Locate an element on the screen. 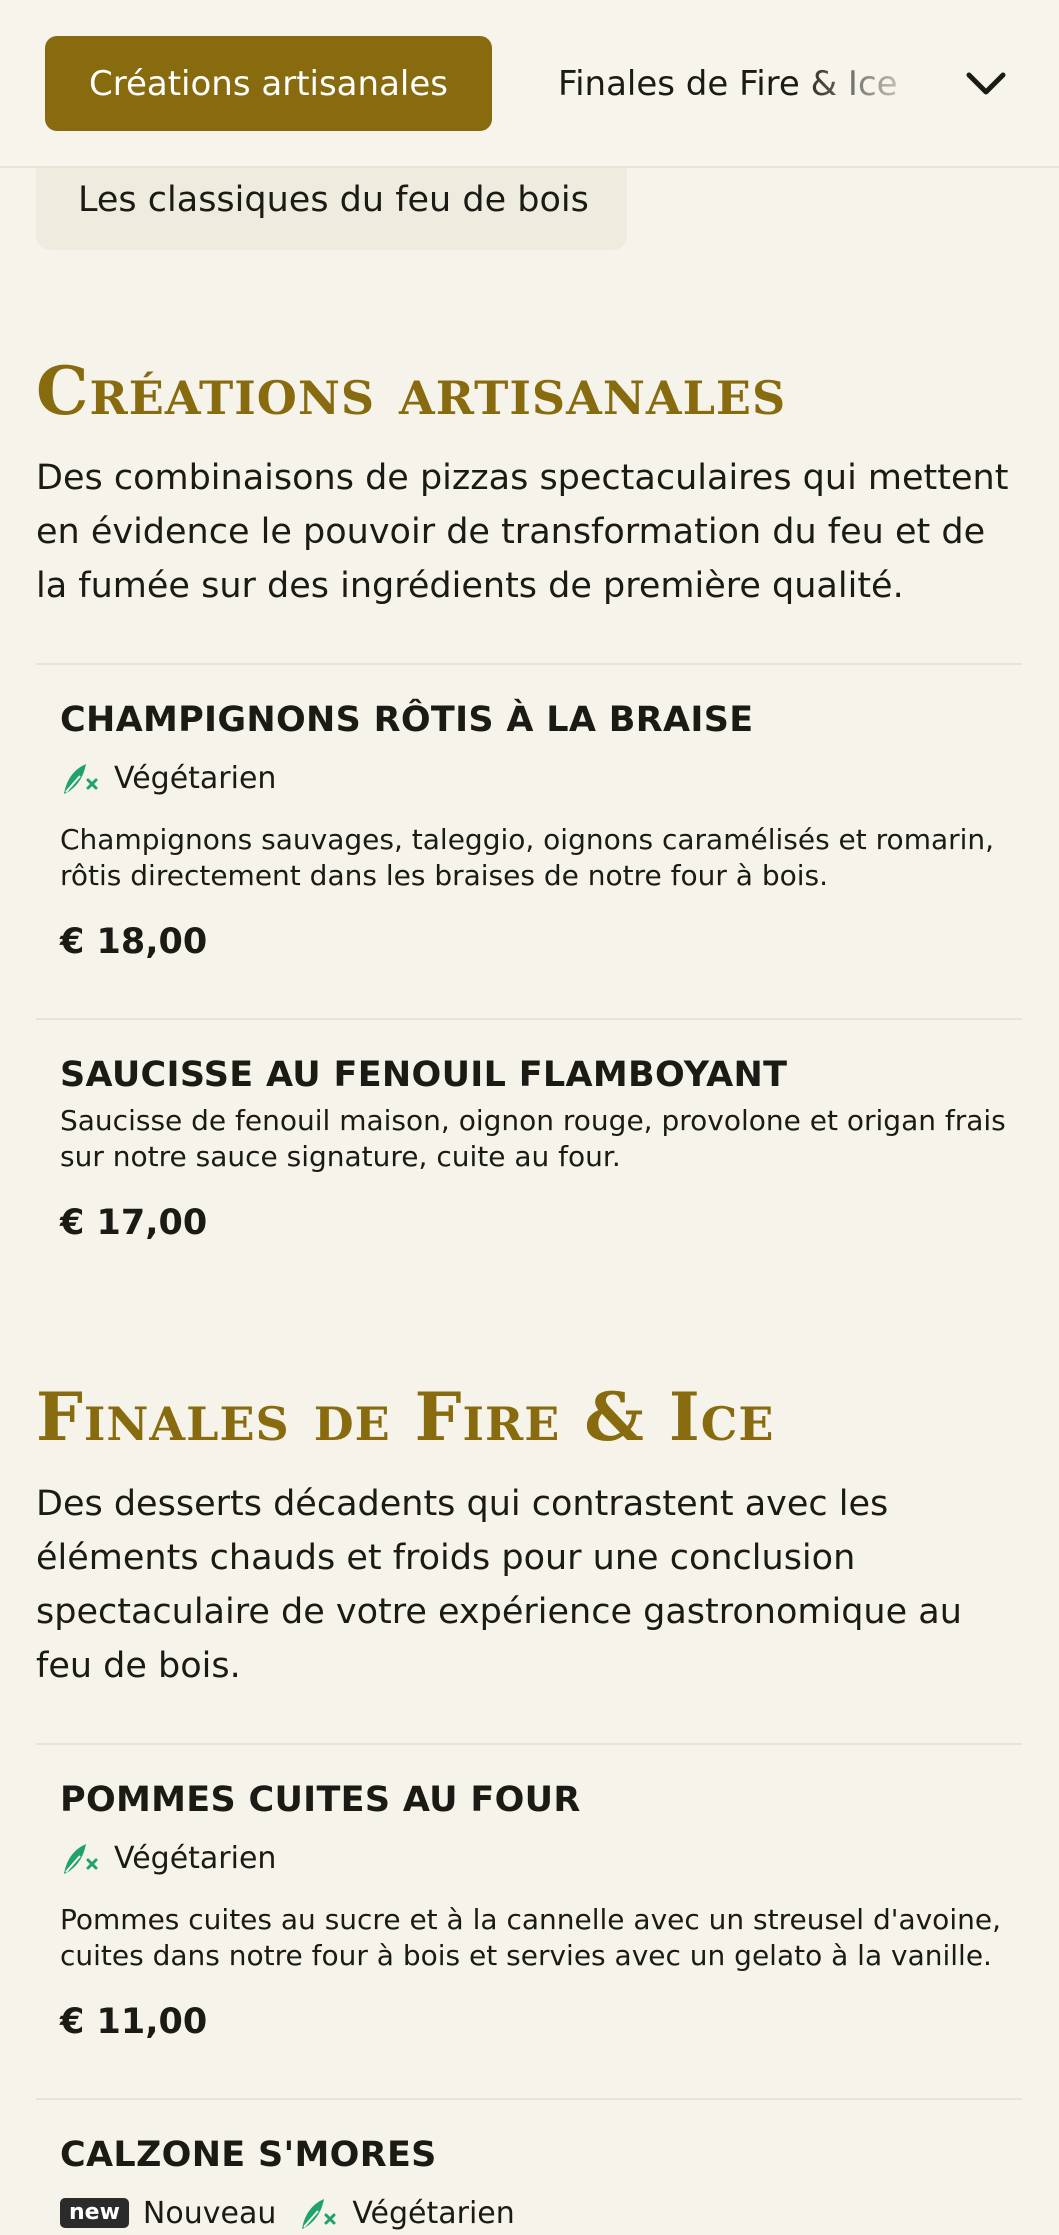 The height and width of the screenshot is (2235, 1059). menu-item-name: POMMES CUITES AU FOUR is located at coordinates (320, 1800).